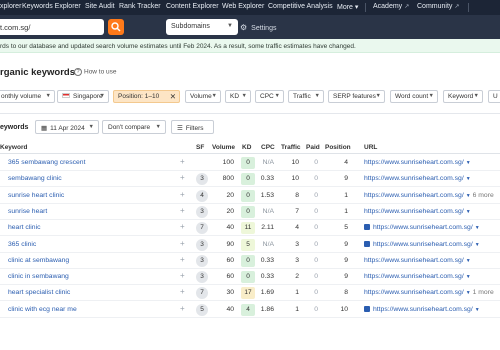  I want to click on mode-select: Subdomains ▼, so click(202, 27).